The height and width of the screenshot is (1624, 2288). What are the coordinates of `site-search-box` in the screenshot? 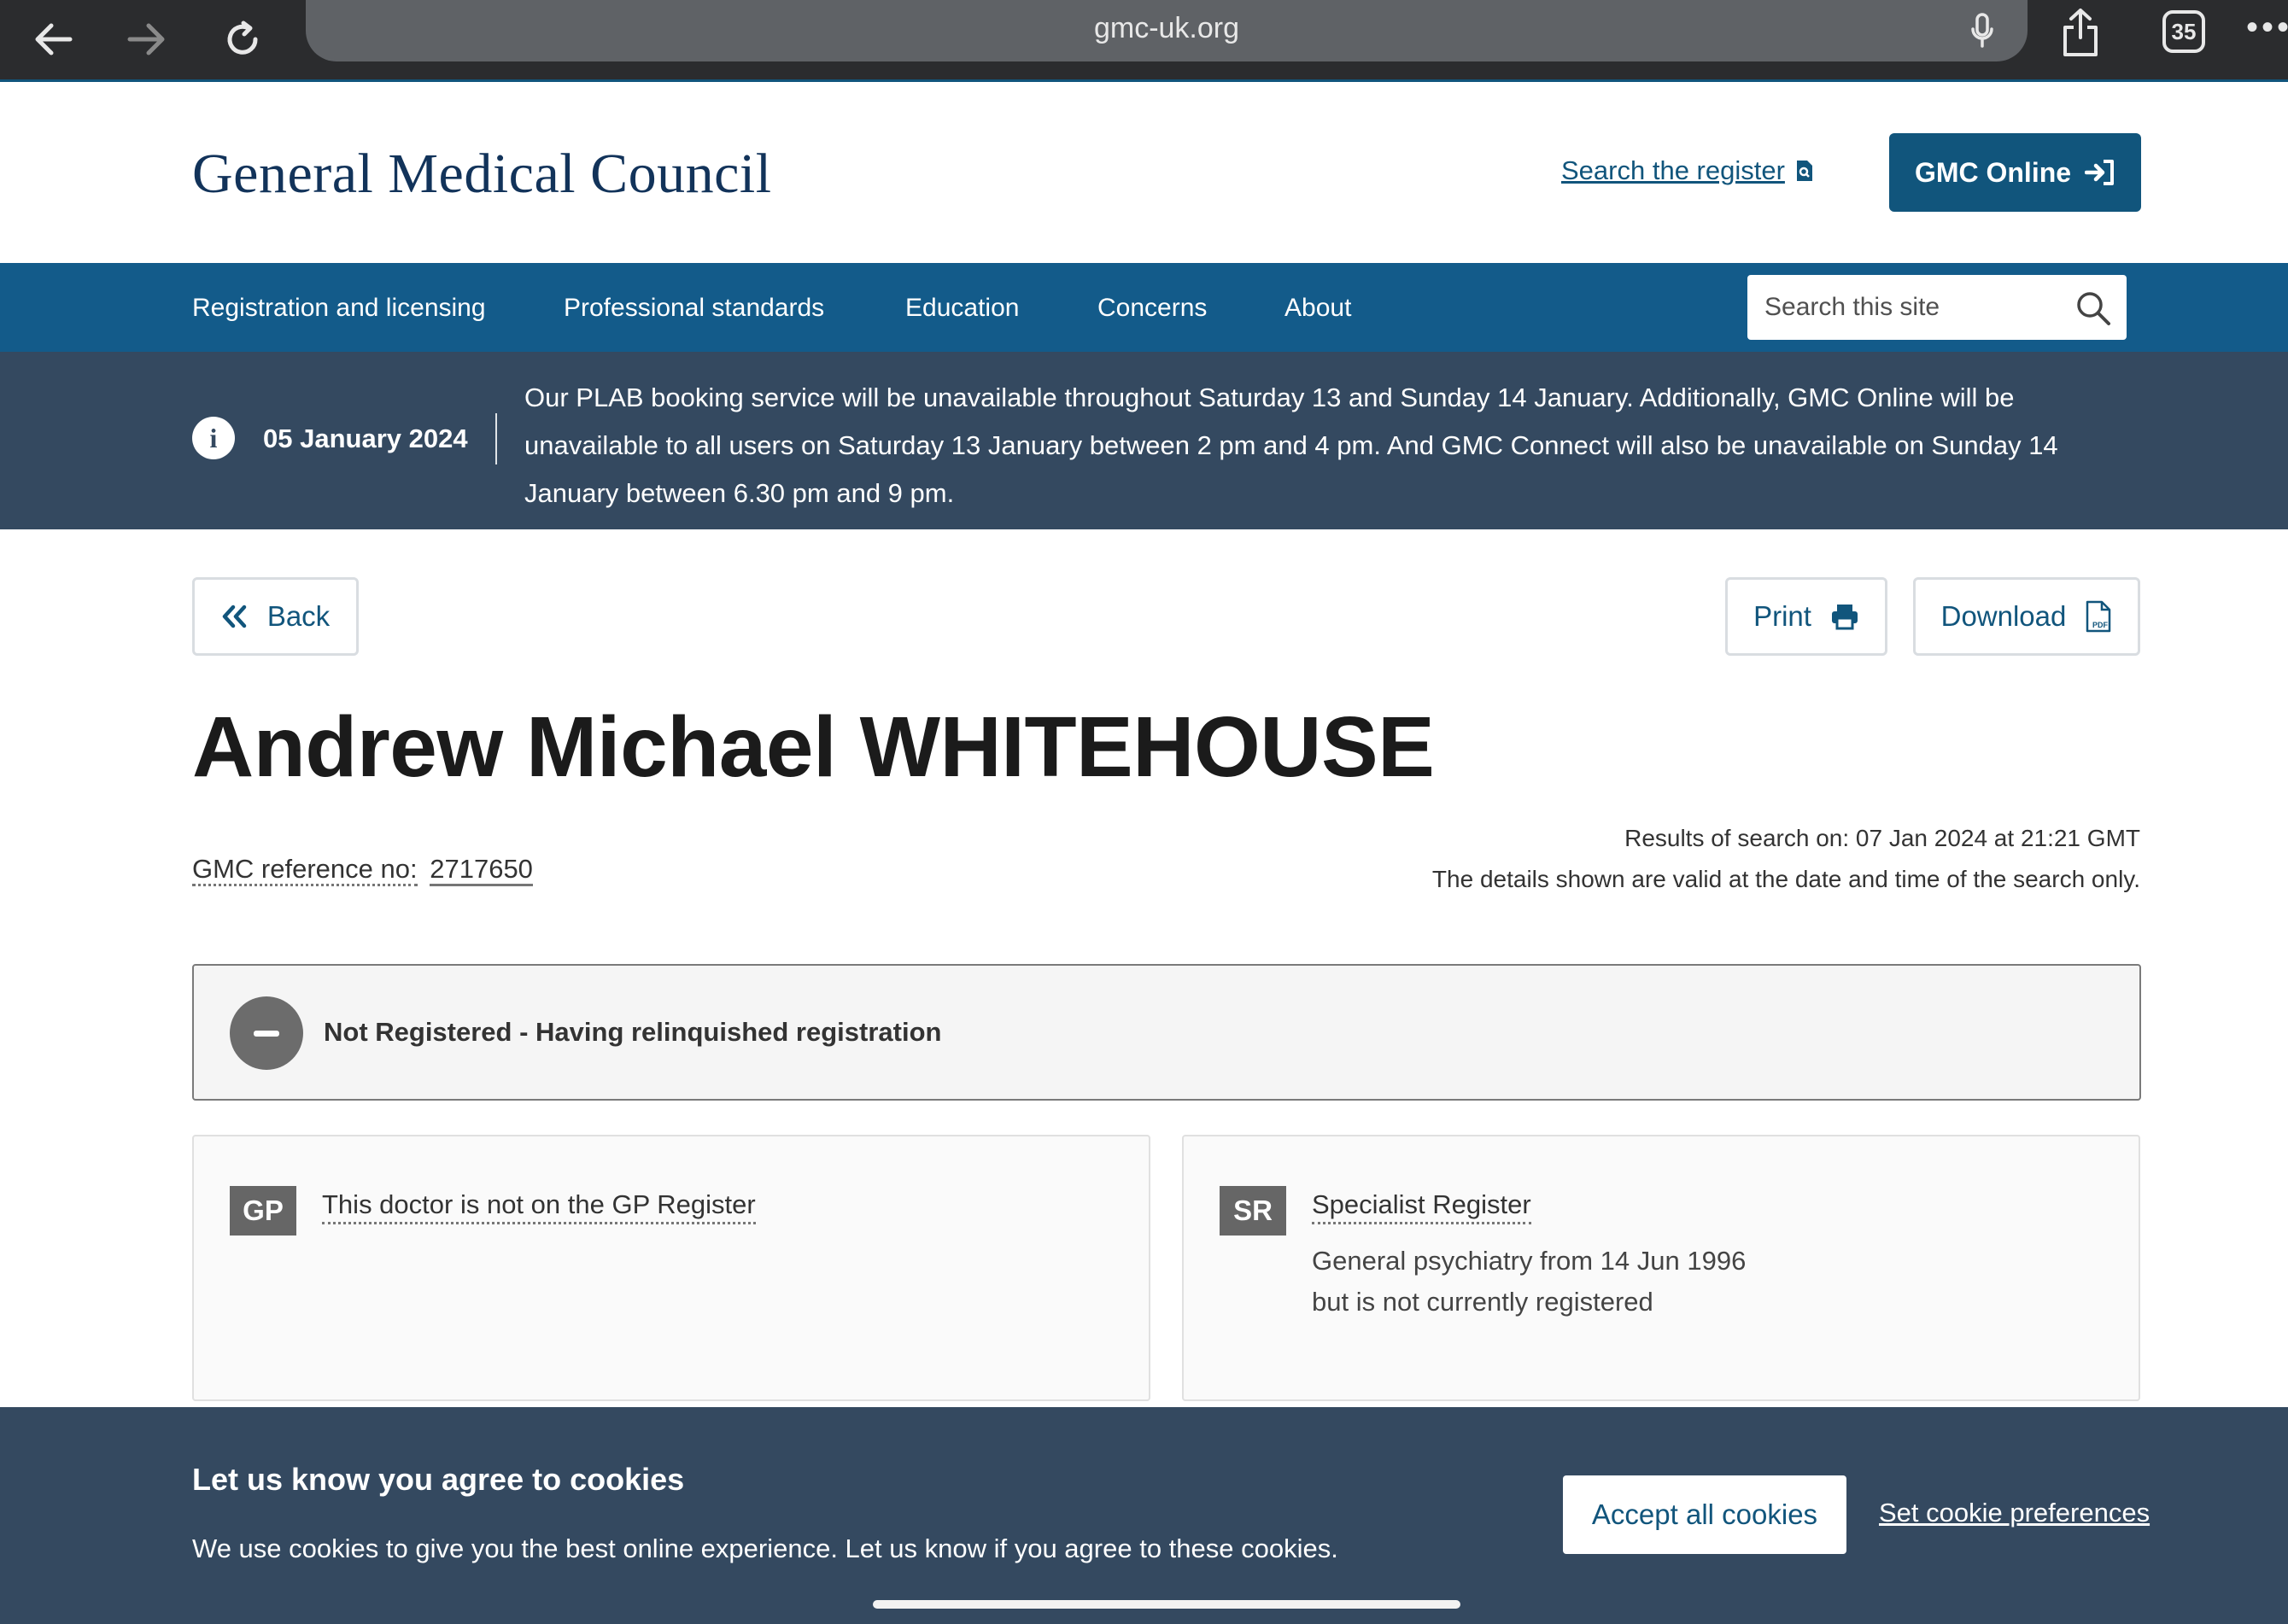 It's located at (1937, 308).